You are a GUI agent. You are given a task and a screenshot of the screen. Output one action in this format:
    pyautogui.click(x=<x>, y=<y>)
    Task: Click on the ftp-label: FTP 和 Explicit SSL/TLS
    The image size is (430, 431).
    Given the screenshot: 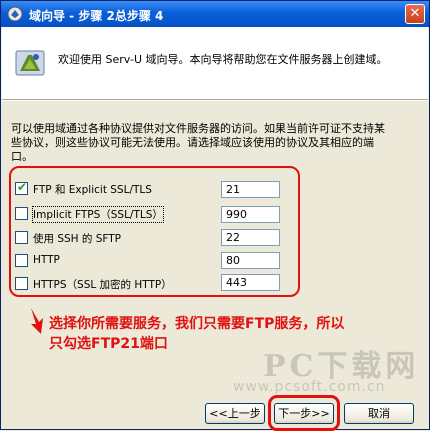 What is the action you would take?
    pyautogui.click(x=92, y=189)
    